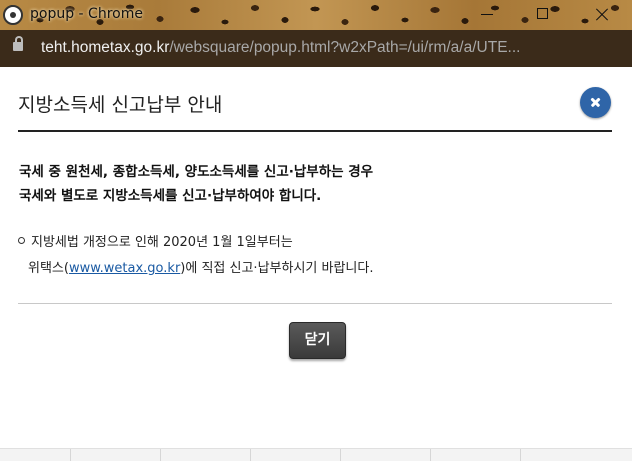 Image resolution: width=632 pixels, height=461 pixels. I want to click on url-domain: teht.hometax.go.kr, so click(105, 47).